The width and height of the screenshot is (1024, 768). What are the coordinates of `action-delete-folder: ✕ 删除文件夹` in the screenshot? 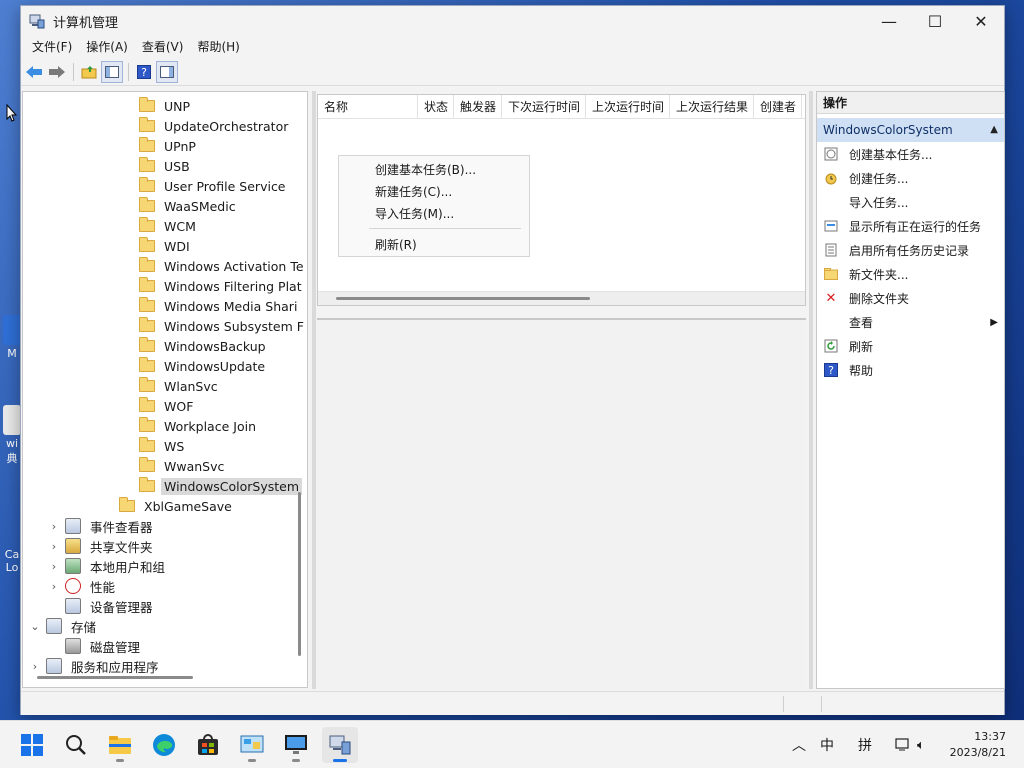 It's located at (910, 298).